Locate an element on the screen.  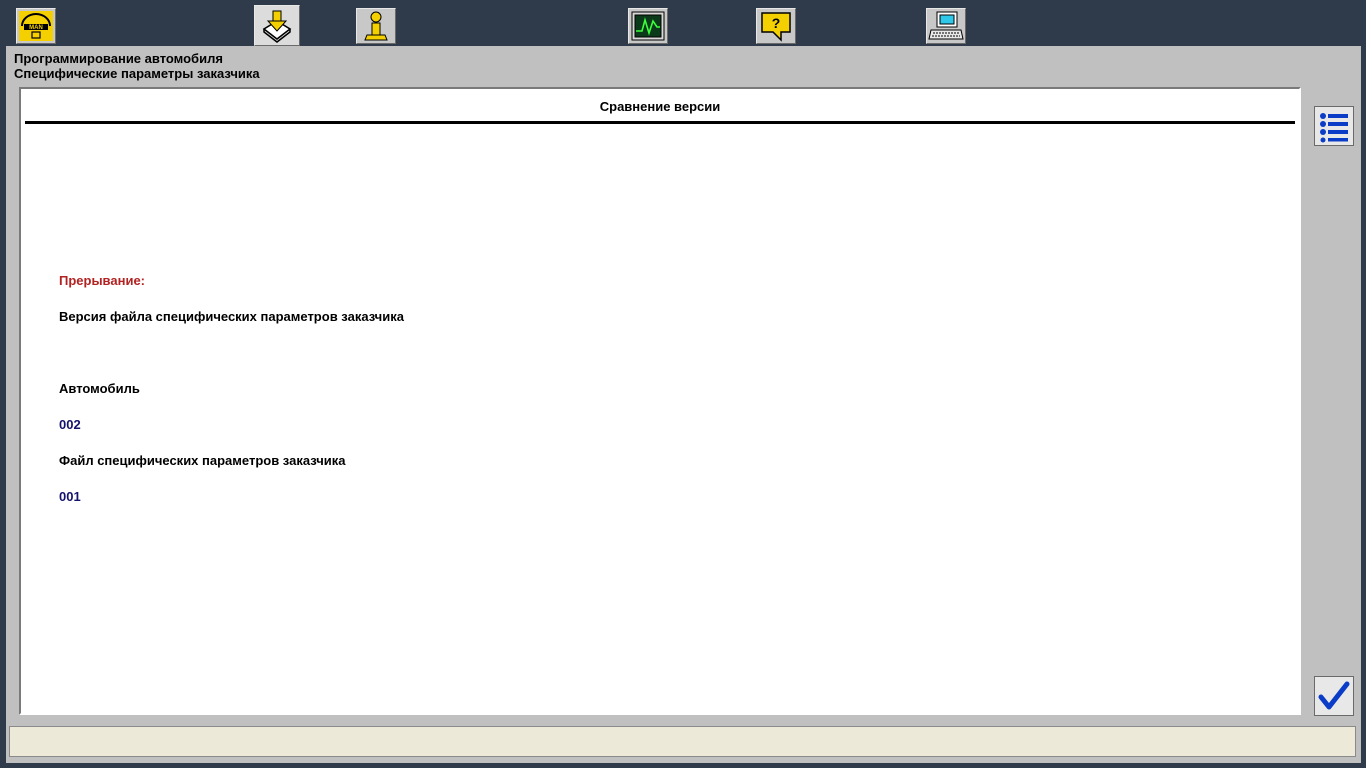
help-icon: ? is located at coordinates (776, 27).